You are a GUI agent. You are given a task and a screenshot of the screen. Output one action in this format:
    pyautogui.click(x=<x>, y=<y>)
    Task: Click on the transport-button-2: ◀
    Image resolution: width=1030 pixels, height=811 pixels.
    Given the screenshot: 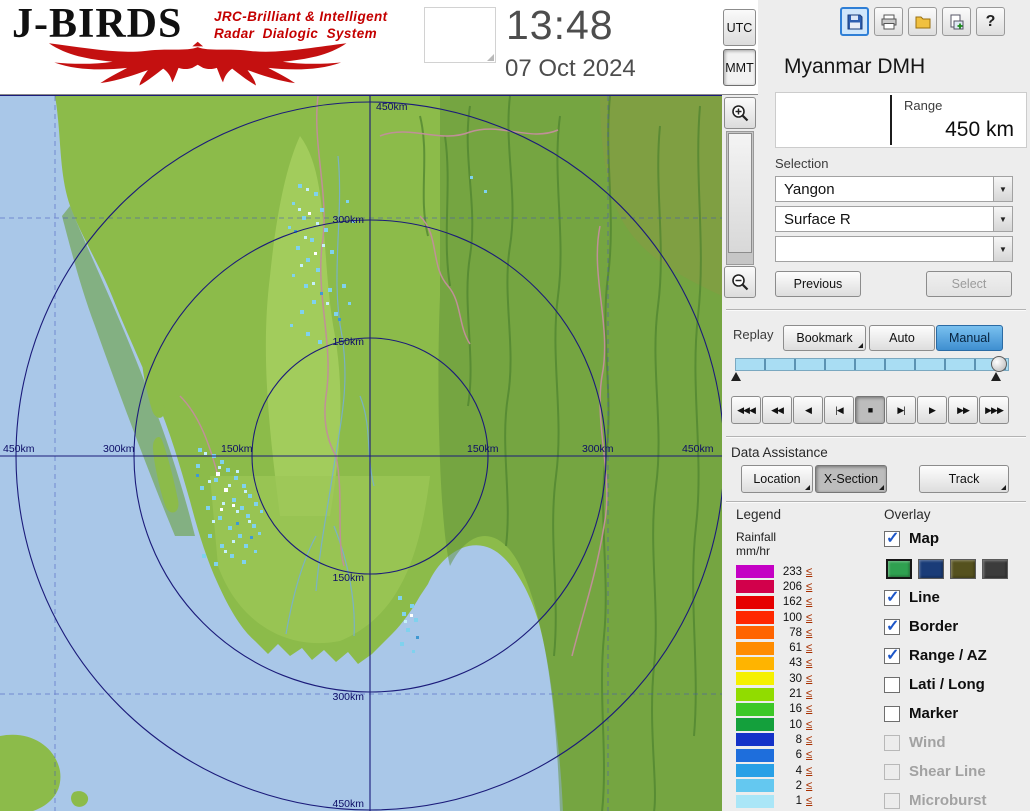 What is the action you would take?
    pyautogui.click(x=808, y=410)
    